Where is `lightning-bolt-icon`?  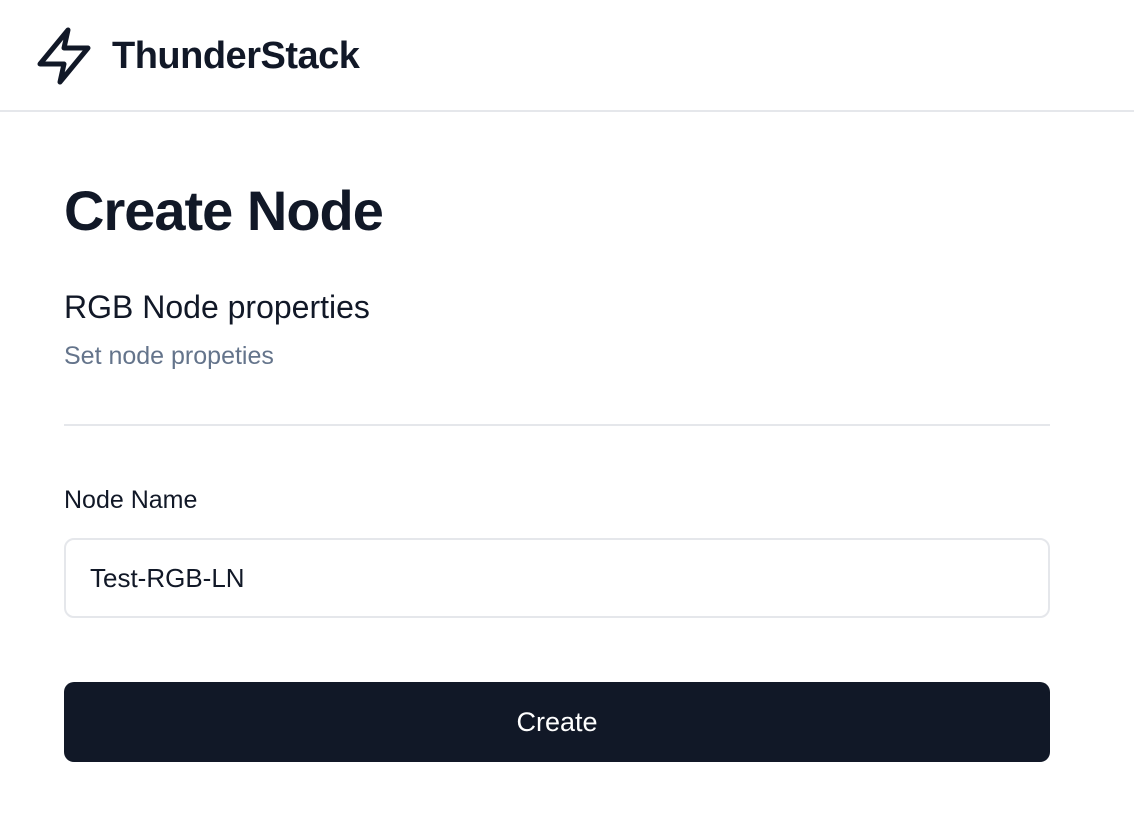 lightning-bolt-icon is located at coordinates (64, 56).